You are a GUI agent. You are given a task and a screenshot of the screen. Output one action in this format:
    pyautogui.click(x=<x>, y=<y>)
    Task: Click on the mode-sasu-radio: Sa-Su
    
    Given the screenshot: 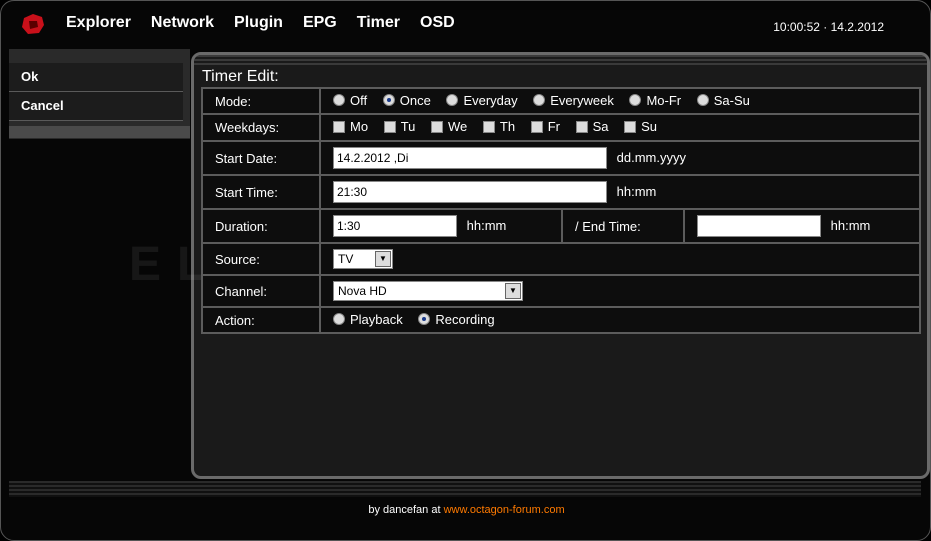 What is the action you would take?
    pyautogui.click(x=723, y=100)
    